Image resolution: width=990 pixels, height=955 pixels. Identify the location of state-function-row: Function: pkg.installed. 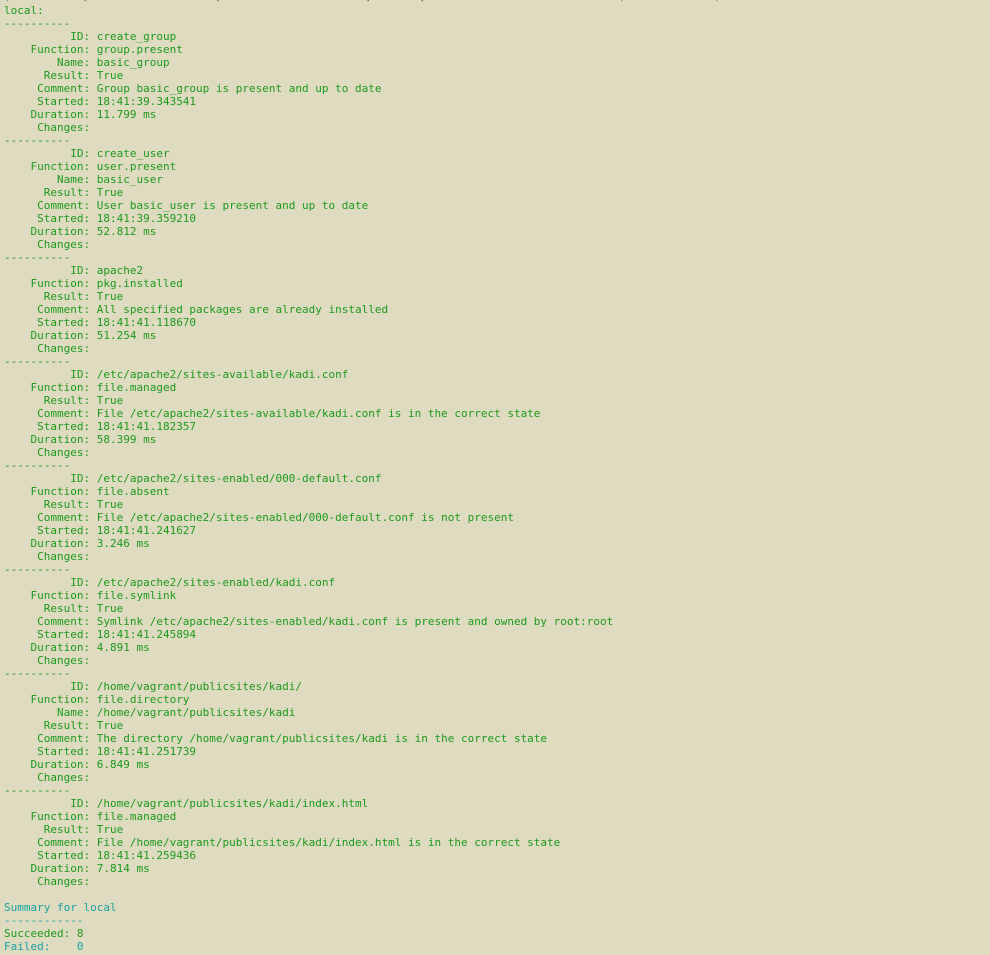
(497, 283).